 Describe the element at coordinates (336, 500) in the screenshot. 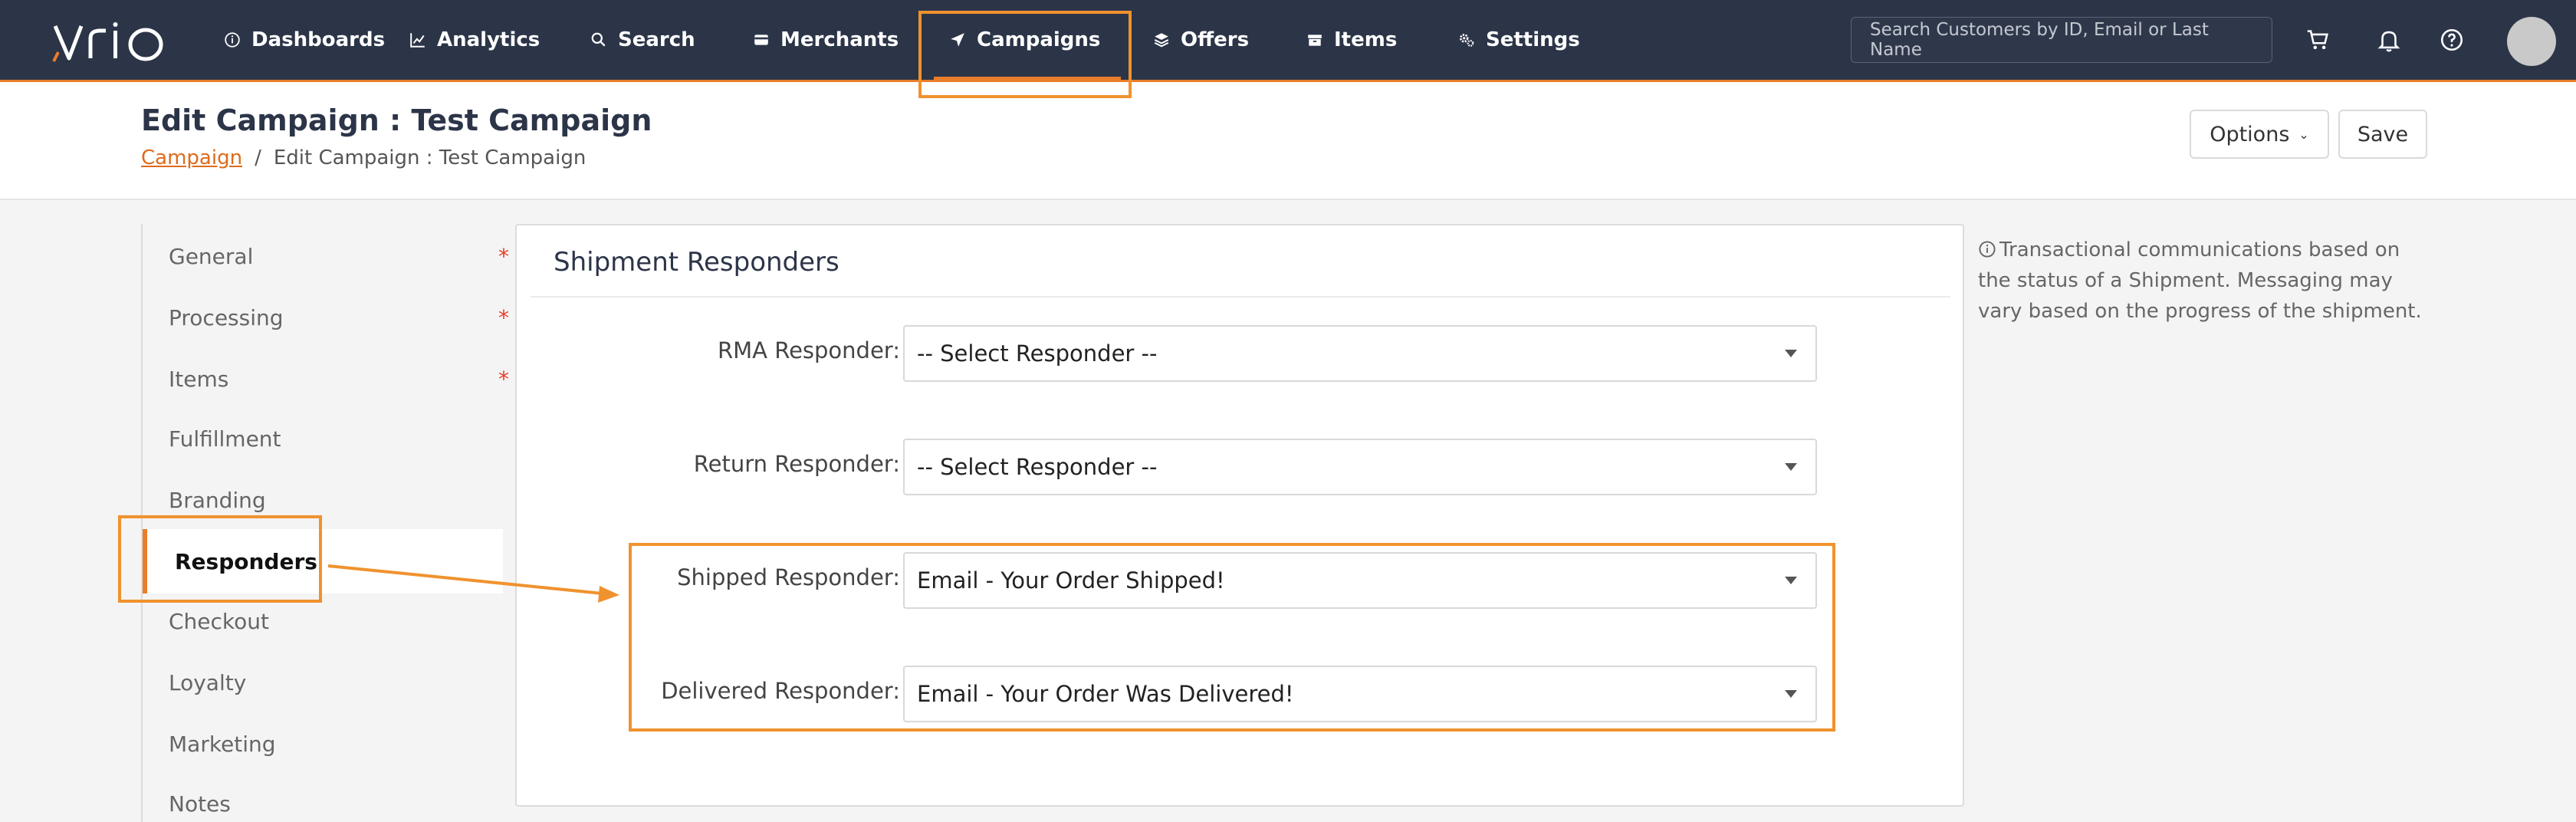

I see `sidebar-item-branding: Branding` at that location.